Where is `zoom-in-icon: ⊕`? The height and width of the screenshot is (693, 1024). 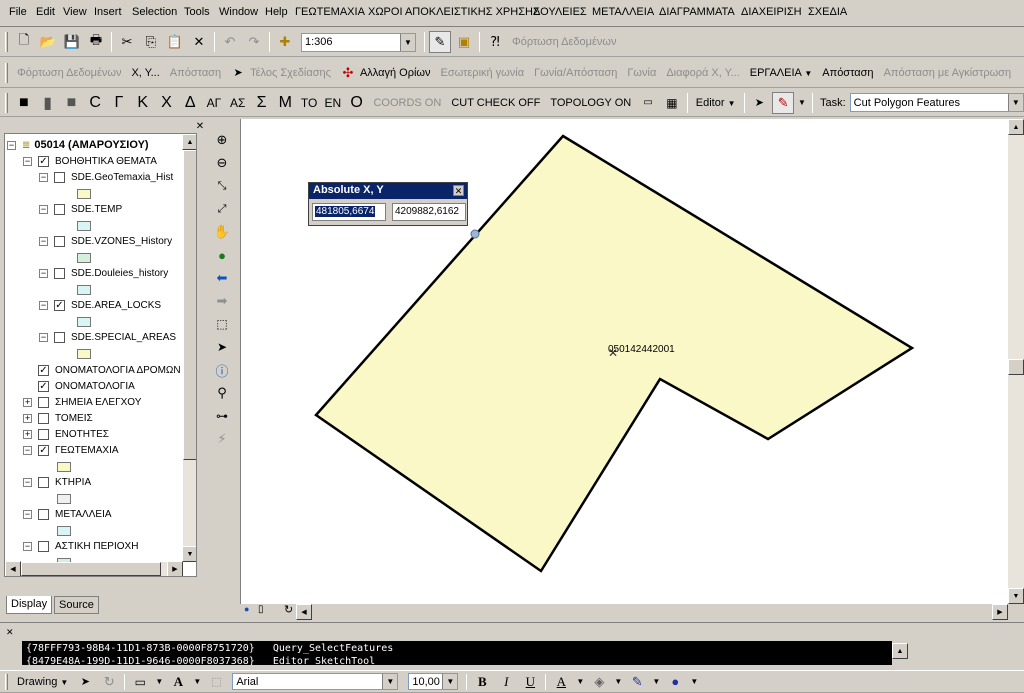 zoom-in-icon: ⊕ is located at coordinates (222, 140).